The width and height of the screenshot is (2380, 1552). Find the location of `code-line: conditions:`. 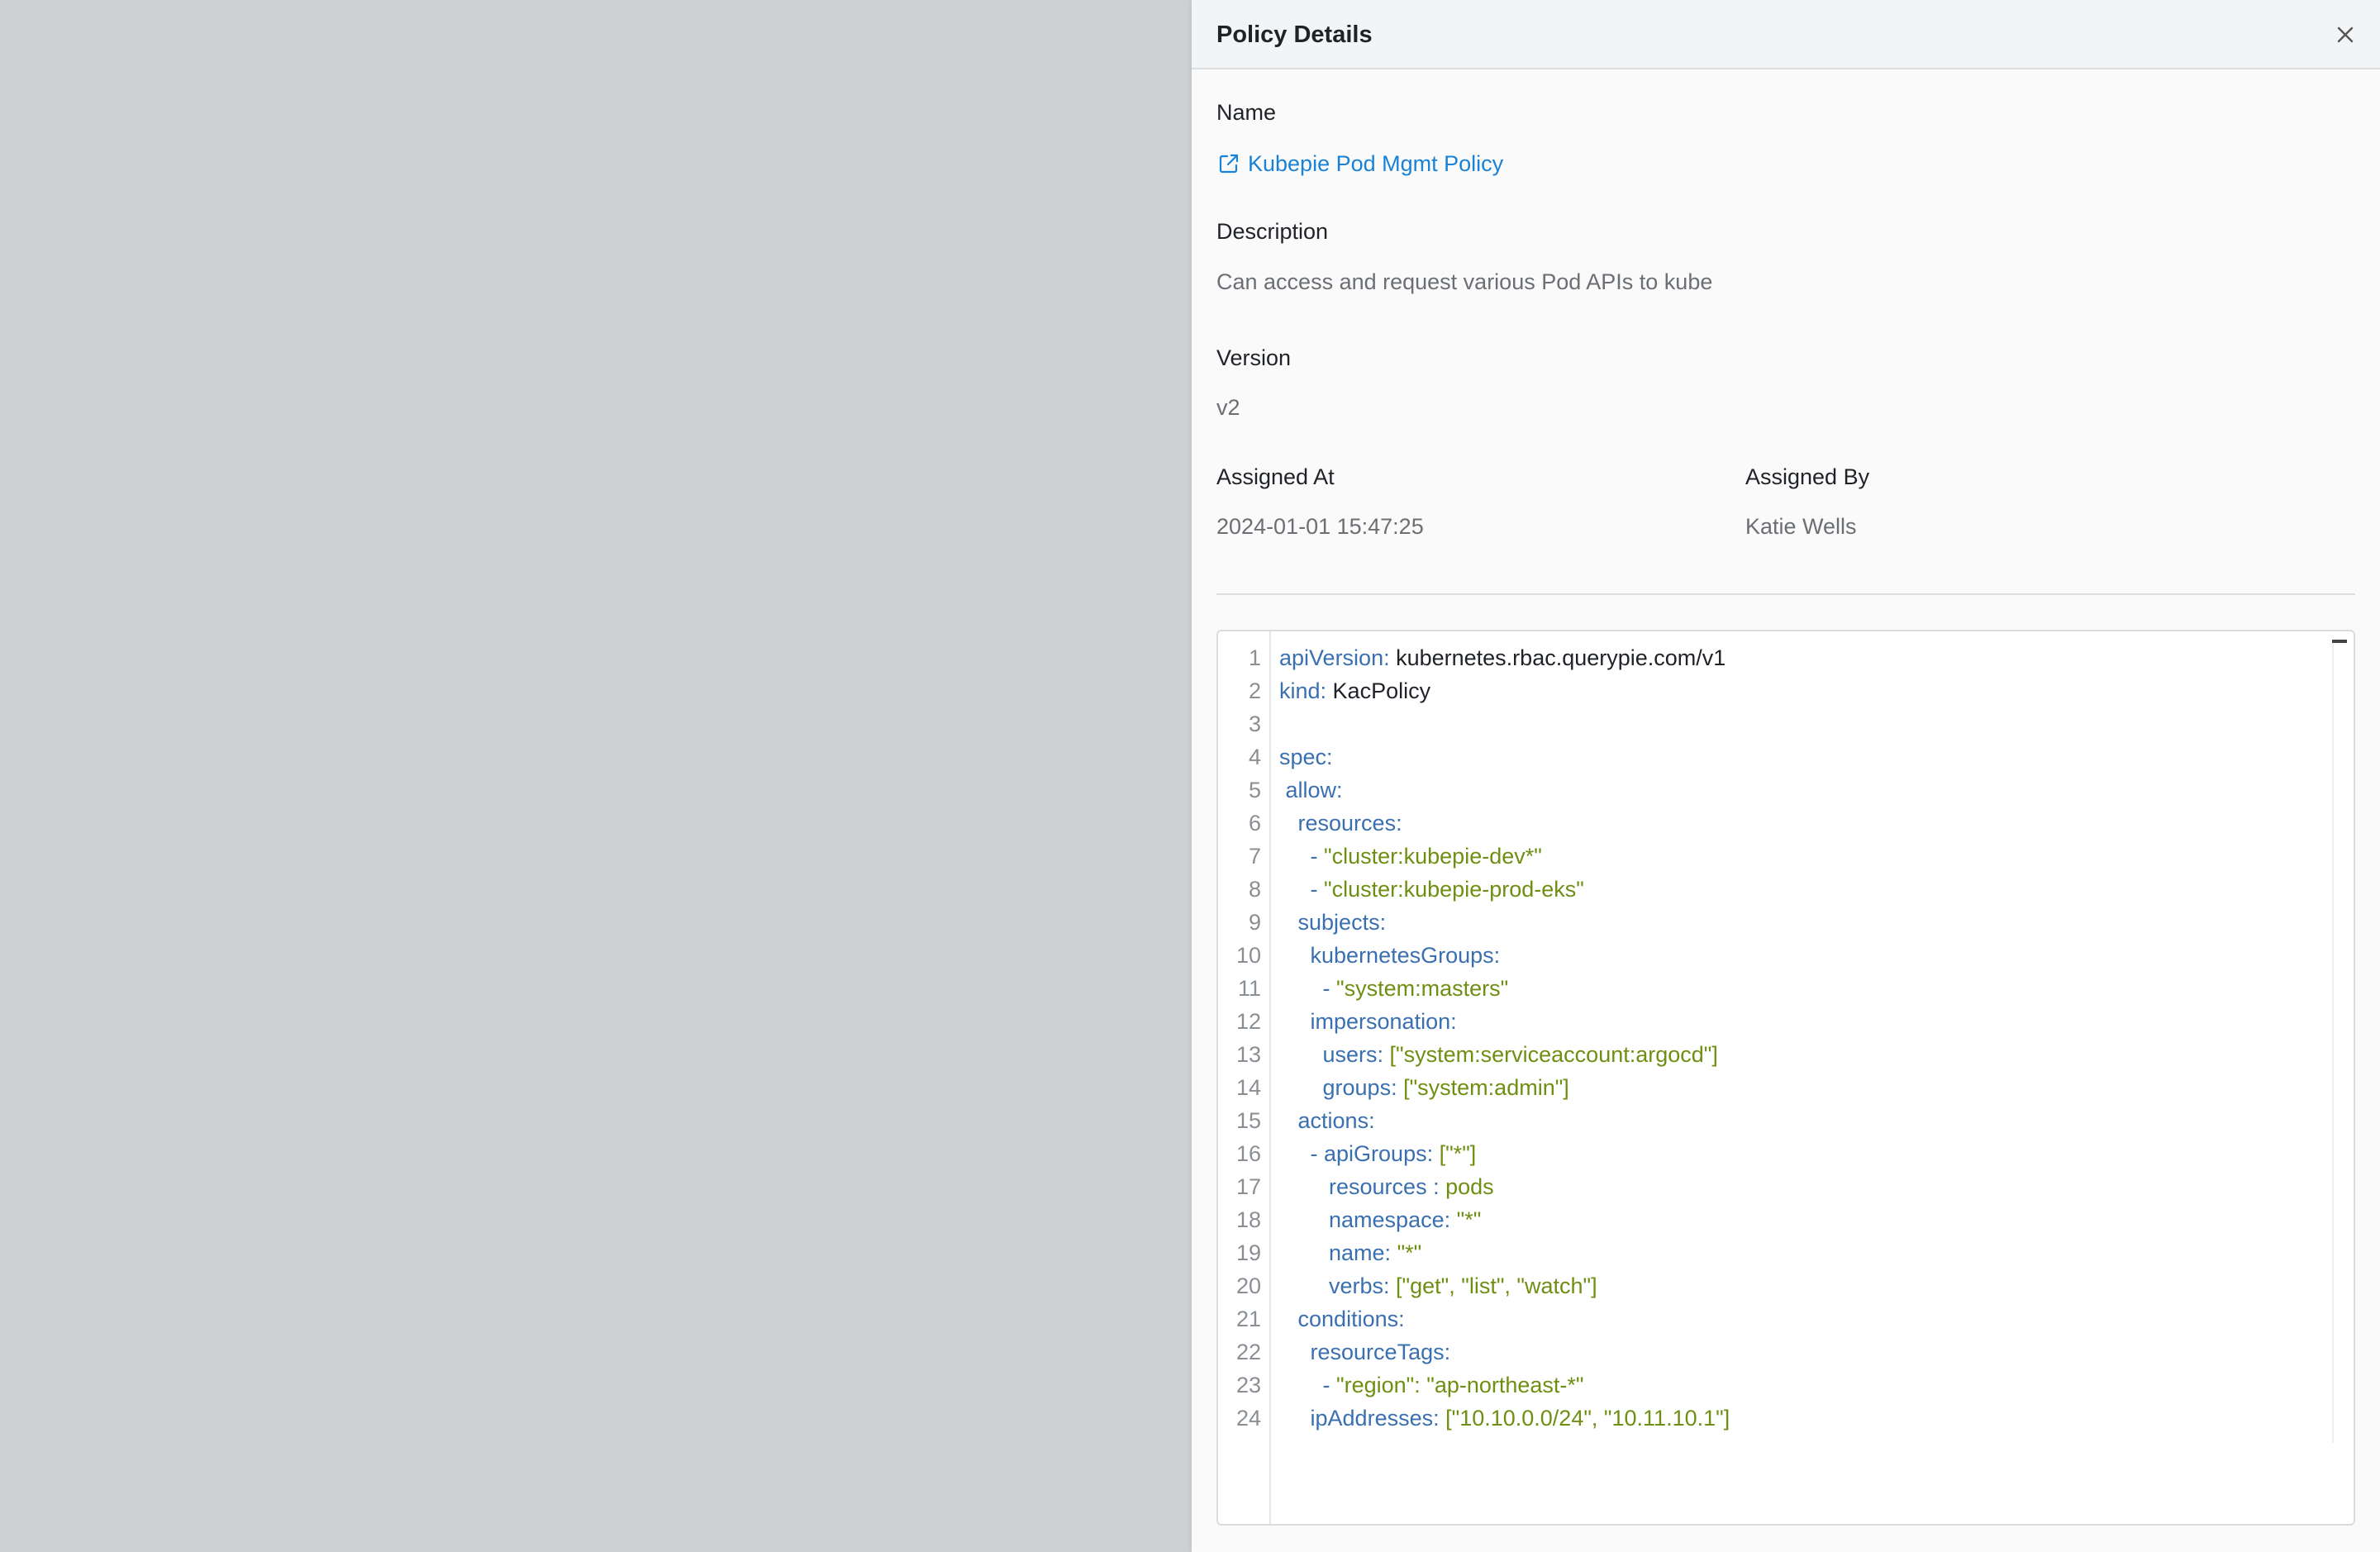

code-line: conditions: is located at coordinates (1342, 1318).